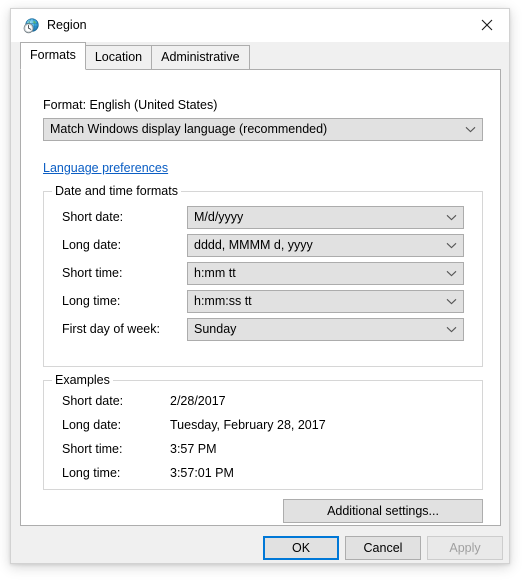  I want to click on apply-button-label: Apply, so click(465, 548).